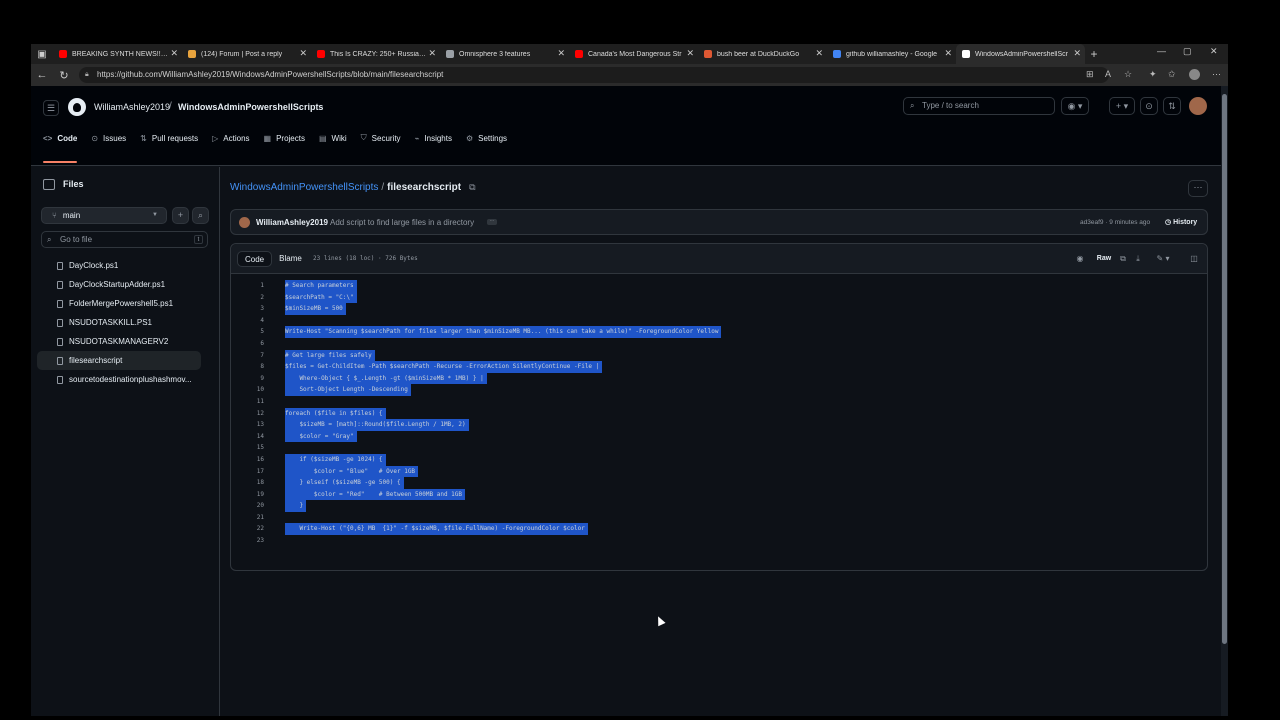 The image size is (1280, 720). I want to click on file-tree-item: filesearchscript, so click(119, 360).